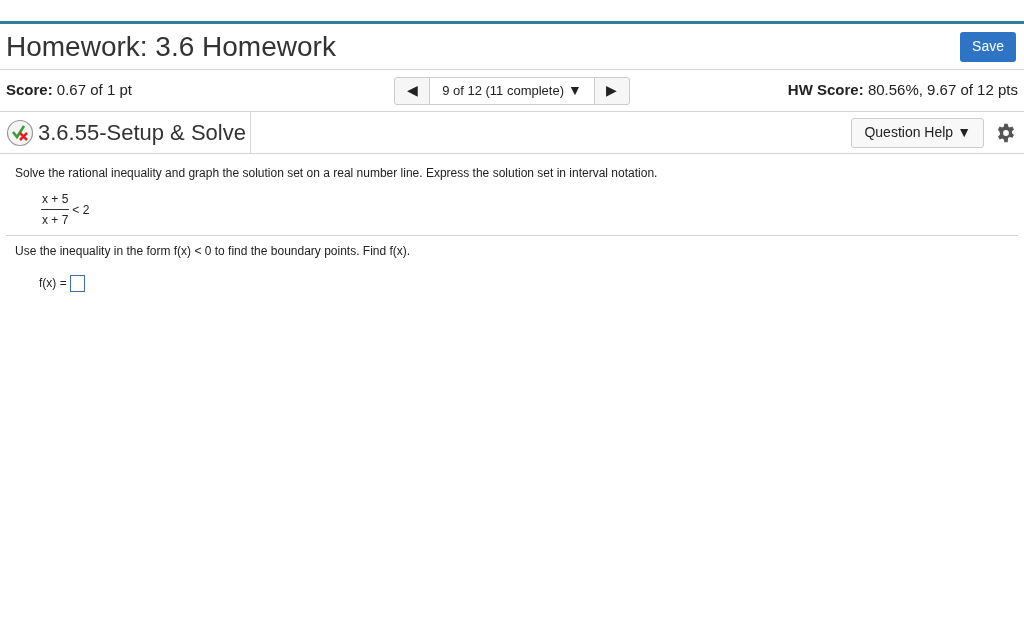  Describe the element at coordinates (55, 199) in the screenshot. I see `numerator-text: x + 5` at that location.